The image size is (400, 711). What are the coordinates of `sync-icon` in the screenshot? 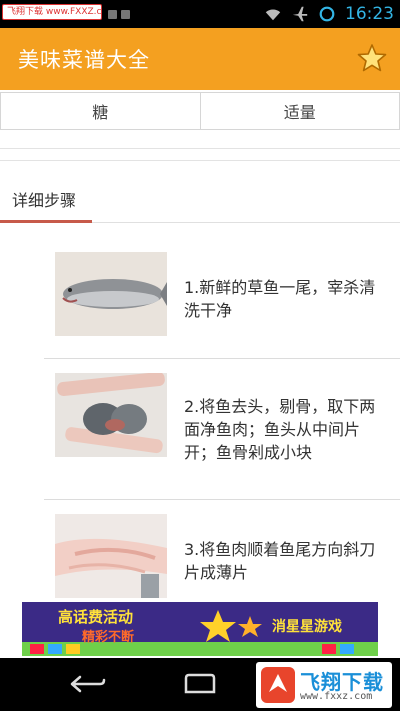 It's located at (327, 14).